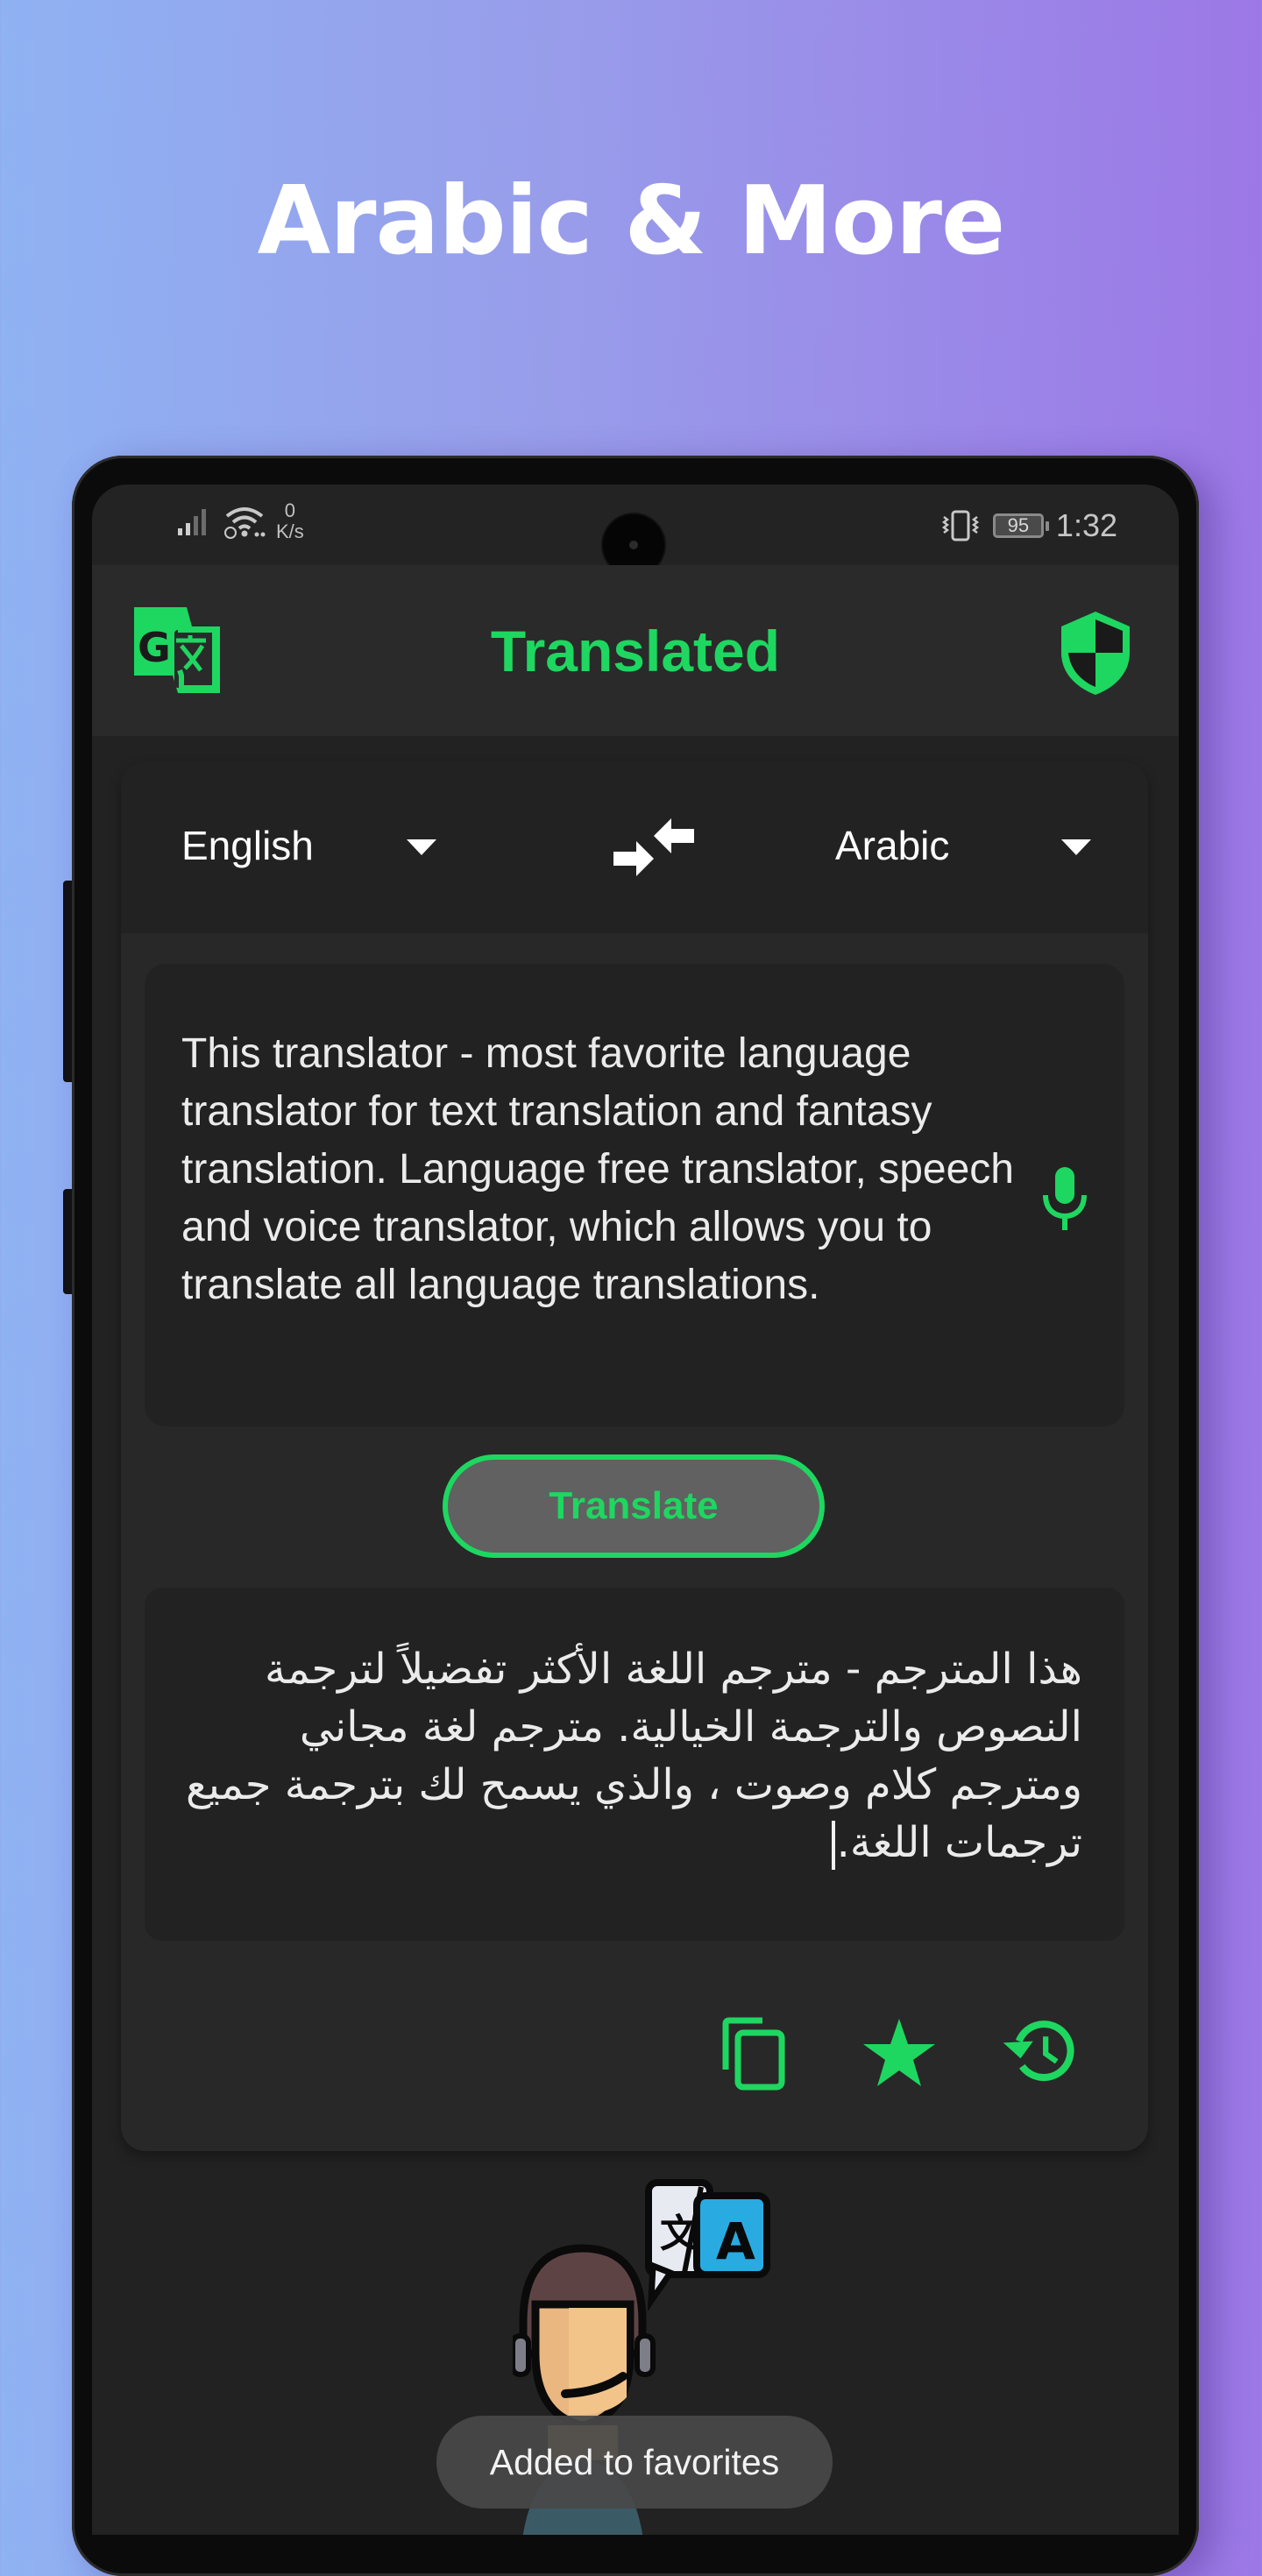  I want to click on network-speed: 0 K/s, so click(290, 520).